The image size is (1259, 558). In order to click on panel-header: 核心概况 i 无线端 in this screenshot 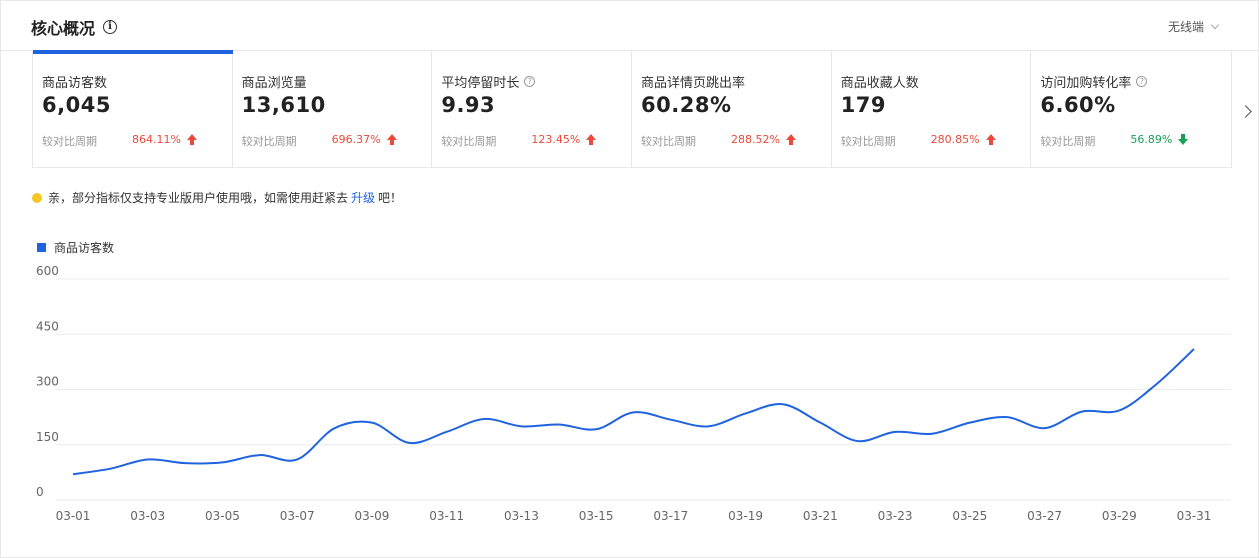, I will do `click(629, 26)`.